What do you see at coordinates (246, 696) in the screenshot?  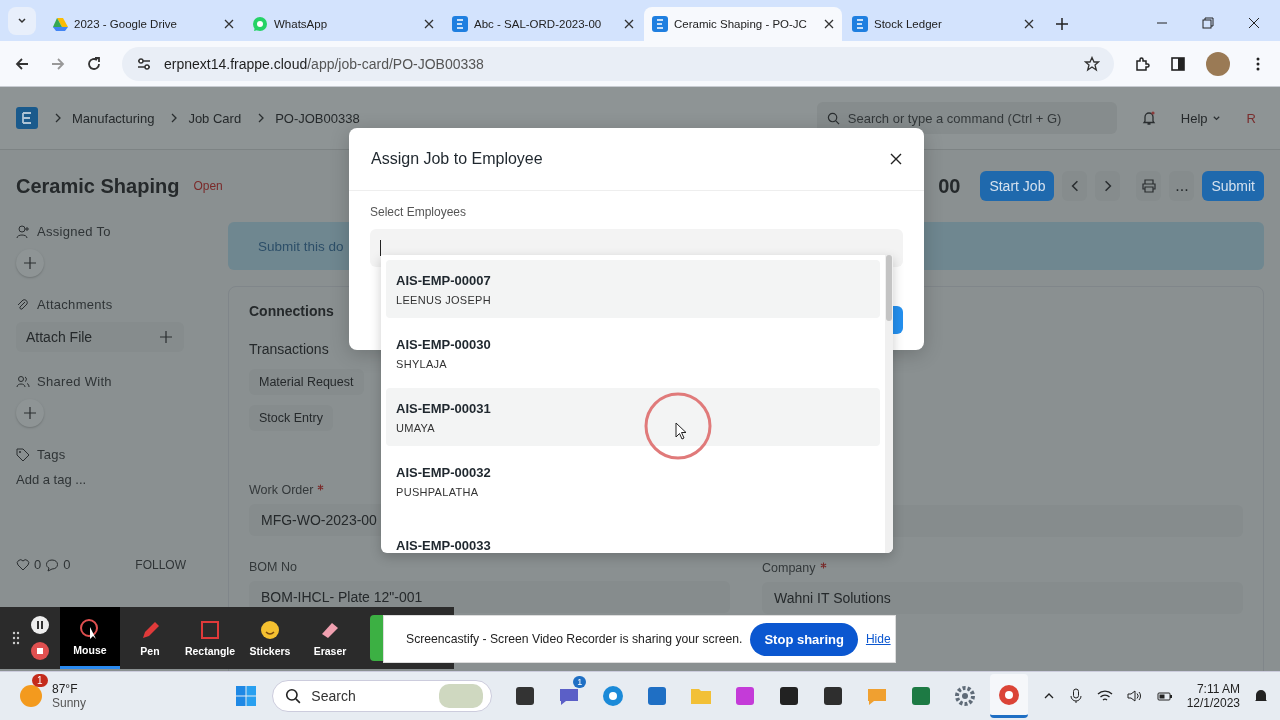 I see `windows-start-icon` at bounding box center [246, 696].